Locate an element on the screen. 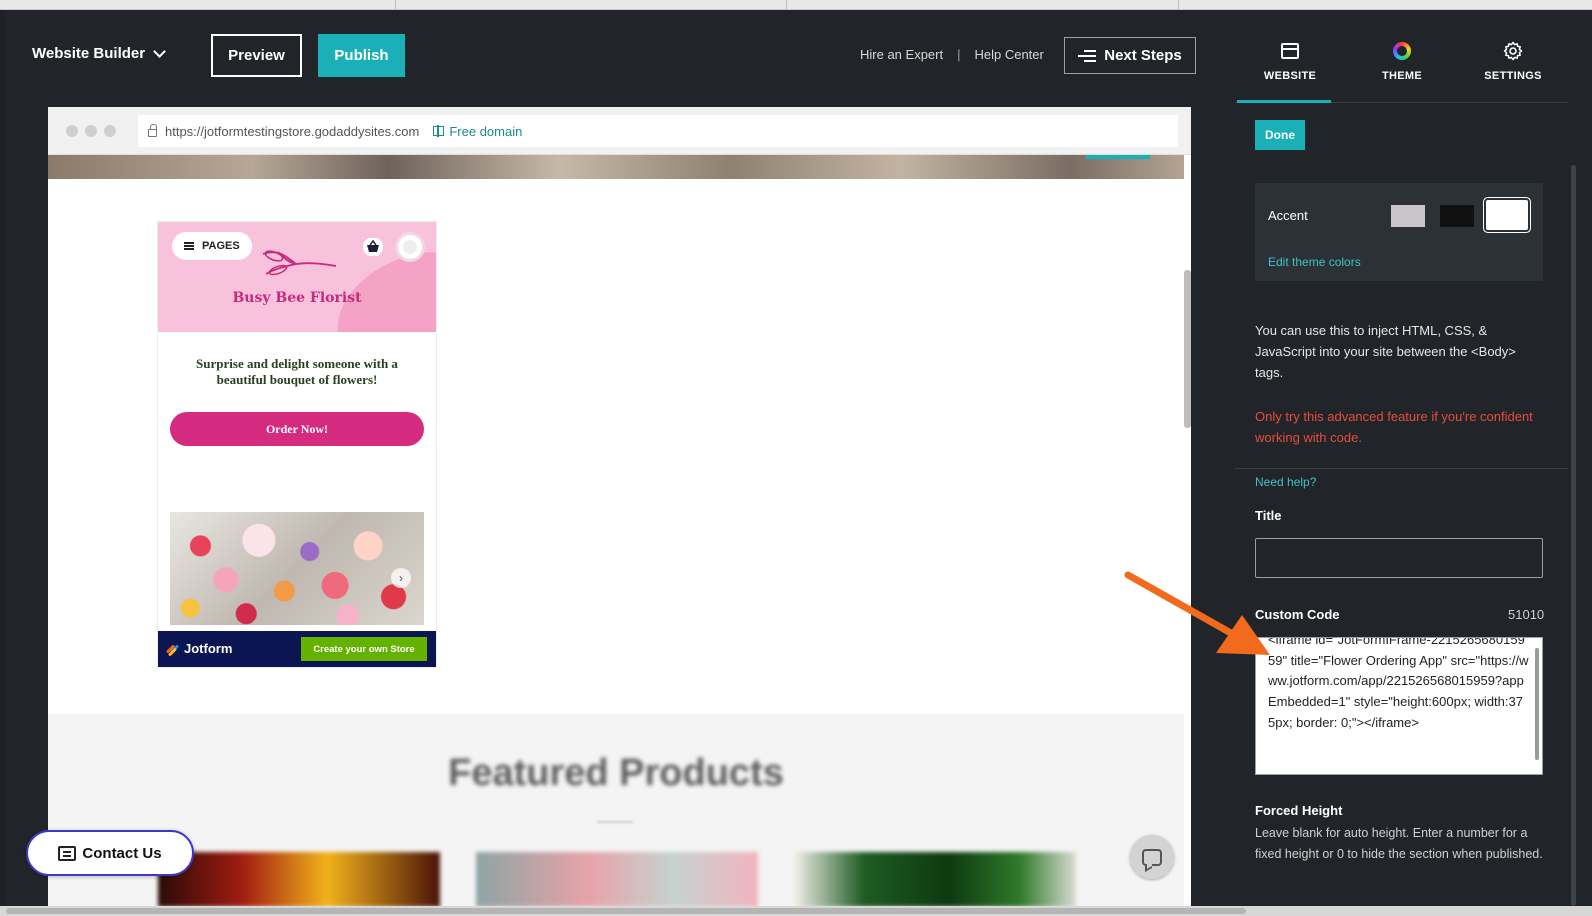 This screenshot has width=1592, height=916. next-steps-button: Next Steps is located at coordinates (1130, 55).